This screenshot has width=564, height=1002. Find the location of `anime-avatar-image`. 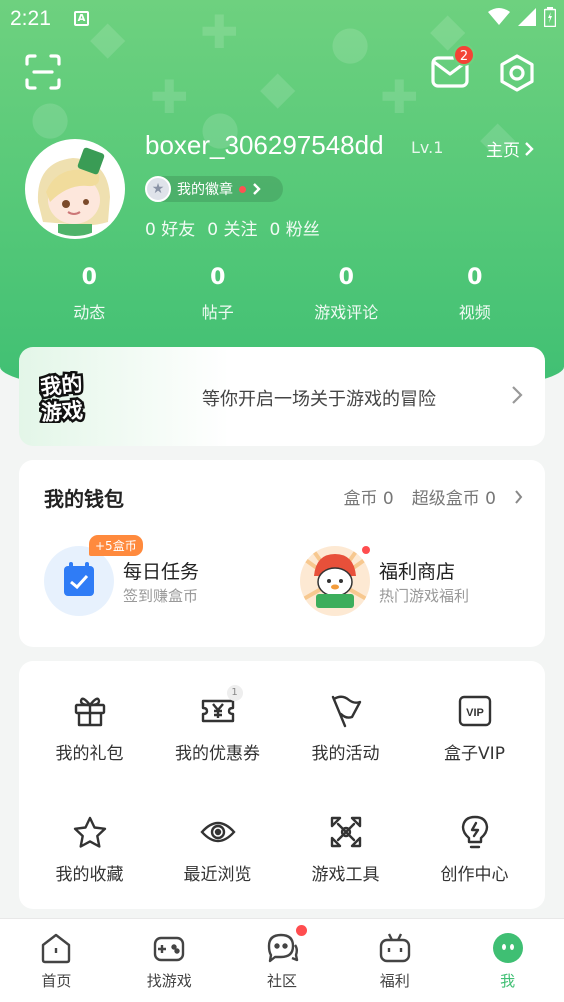

anime-avatar-image is located at coordinates (75, 189).